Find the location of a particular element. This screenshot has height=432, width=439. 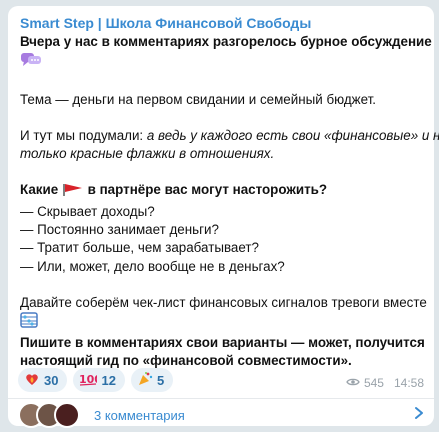

chat-bubble-emoji-row is located at coordinates (221, 61).